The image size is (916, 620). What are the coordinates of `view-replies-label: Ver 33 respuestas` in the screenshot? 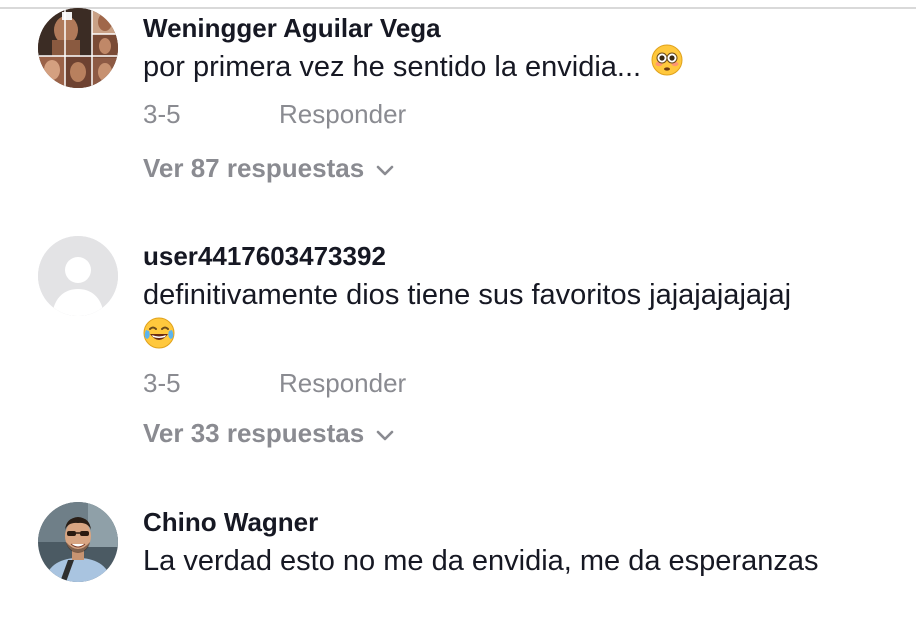 It's located at (254, 433).